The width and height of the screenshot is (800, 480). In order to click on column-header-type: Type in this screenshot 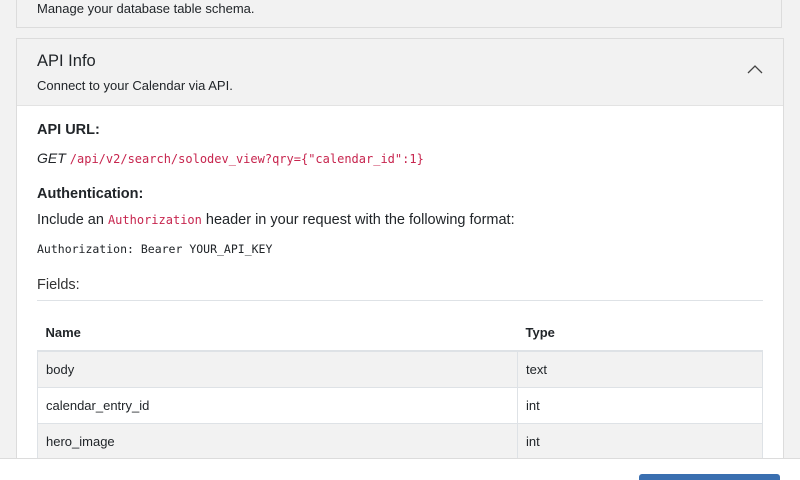, I will do `click(640, 333)`.